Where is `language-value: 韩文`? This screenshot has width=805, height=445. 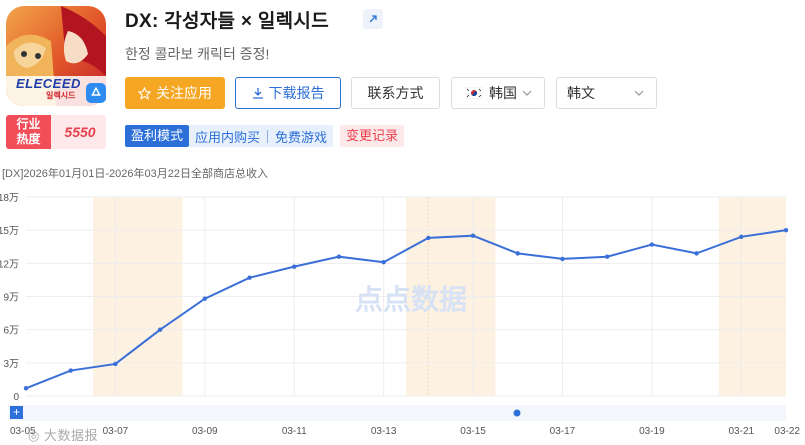
language-value: 韩文 is located at coordinates (581, 93).